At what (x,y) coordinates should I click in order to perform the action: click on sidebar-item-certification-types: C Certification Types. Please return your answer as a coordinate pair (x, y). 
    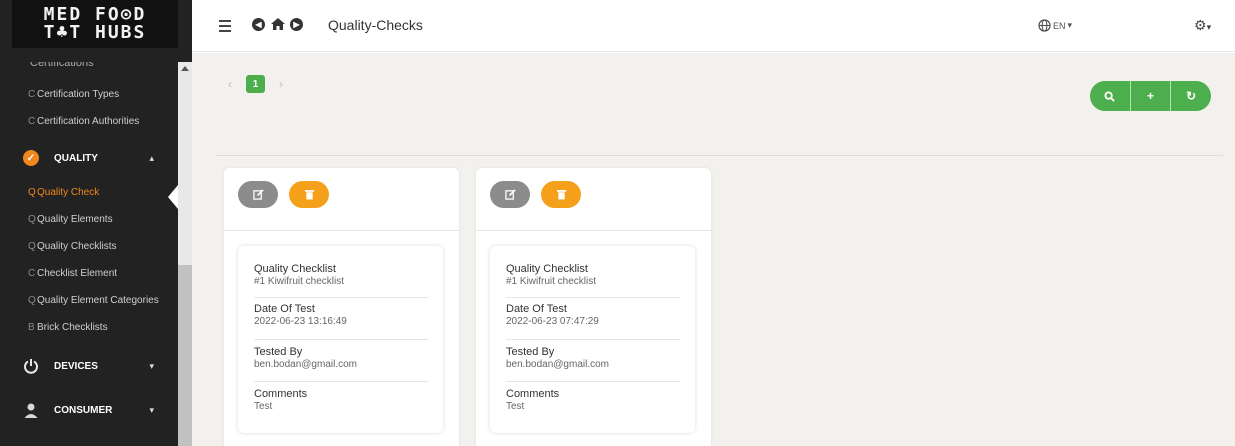
    Looking at the image, I should click on (89, 94).